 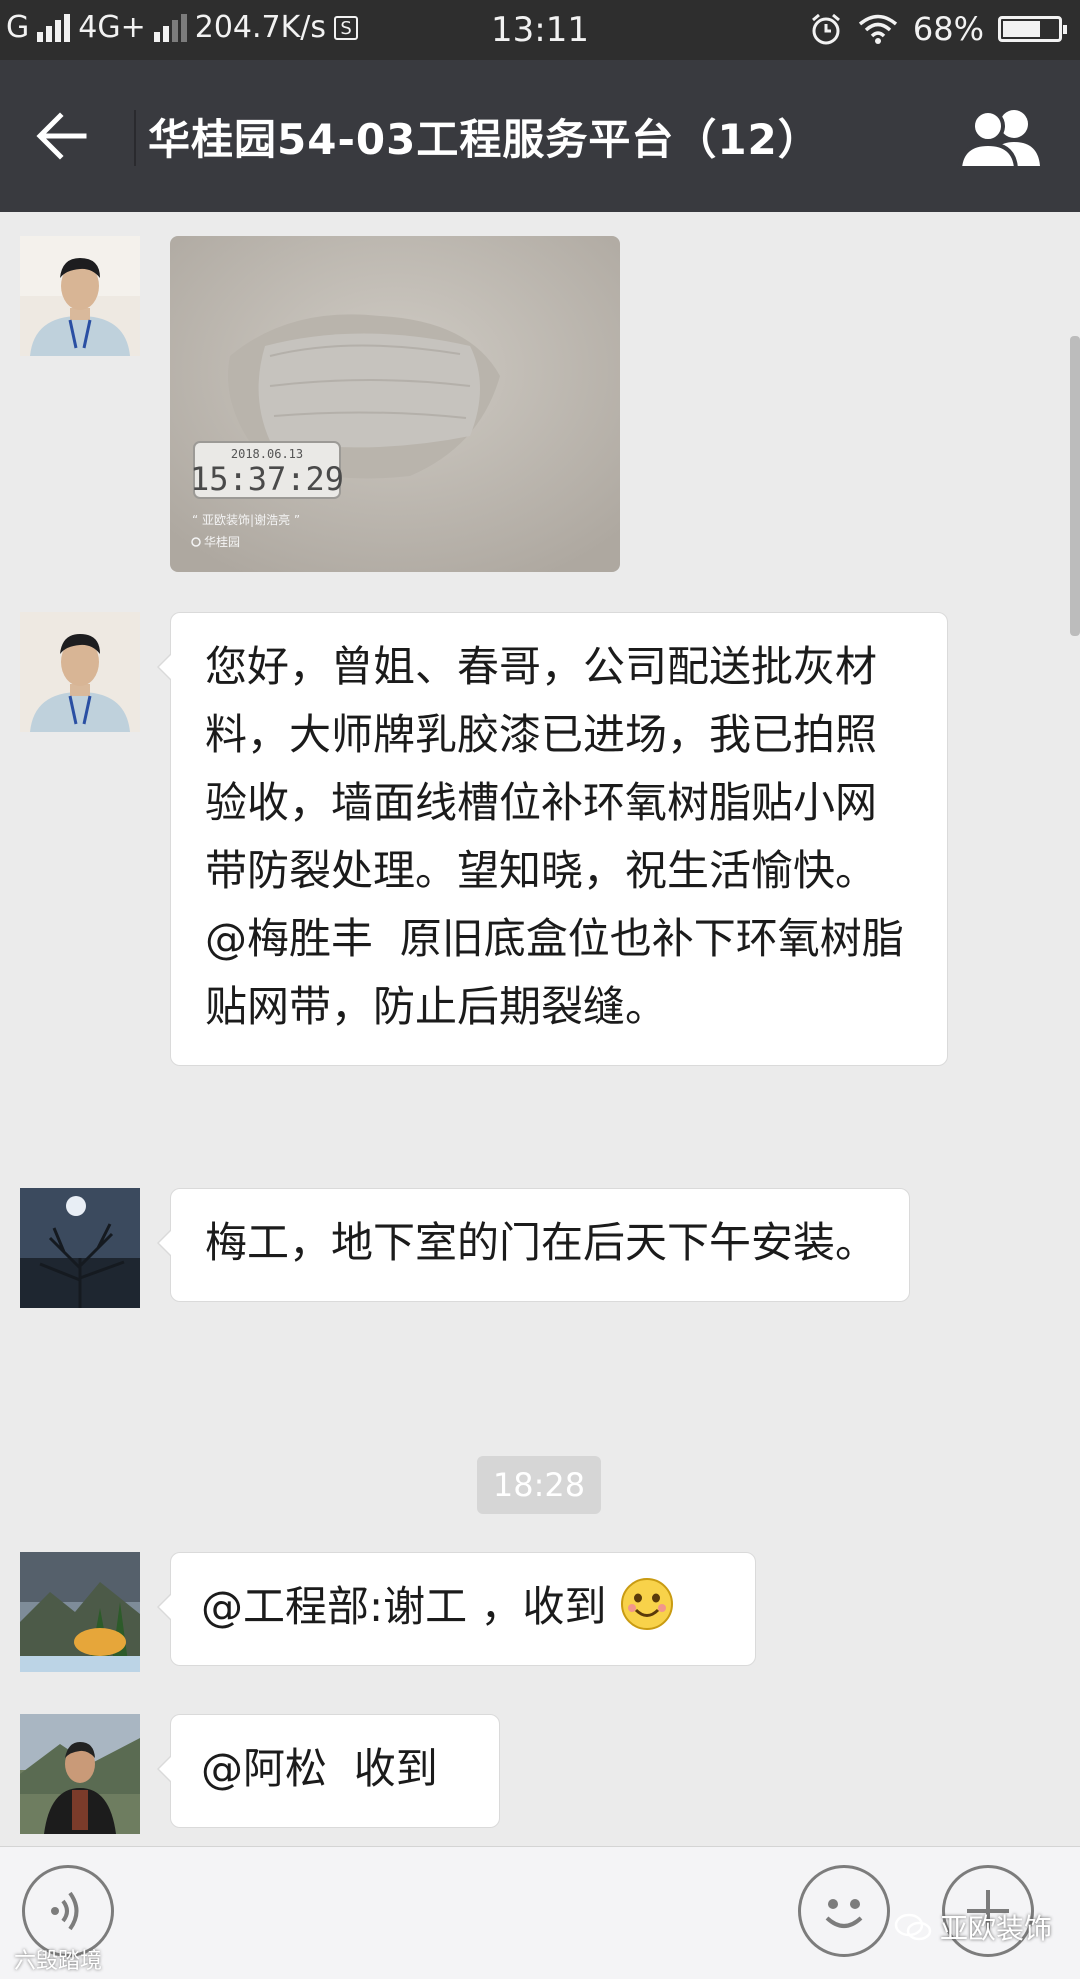 I want to click on avatar-man-outdoor, so click(x=80, y=1774).